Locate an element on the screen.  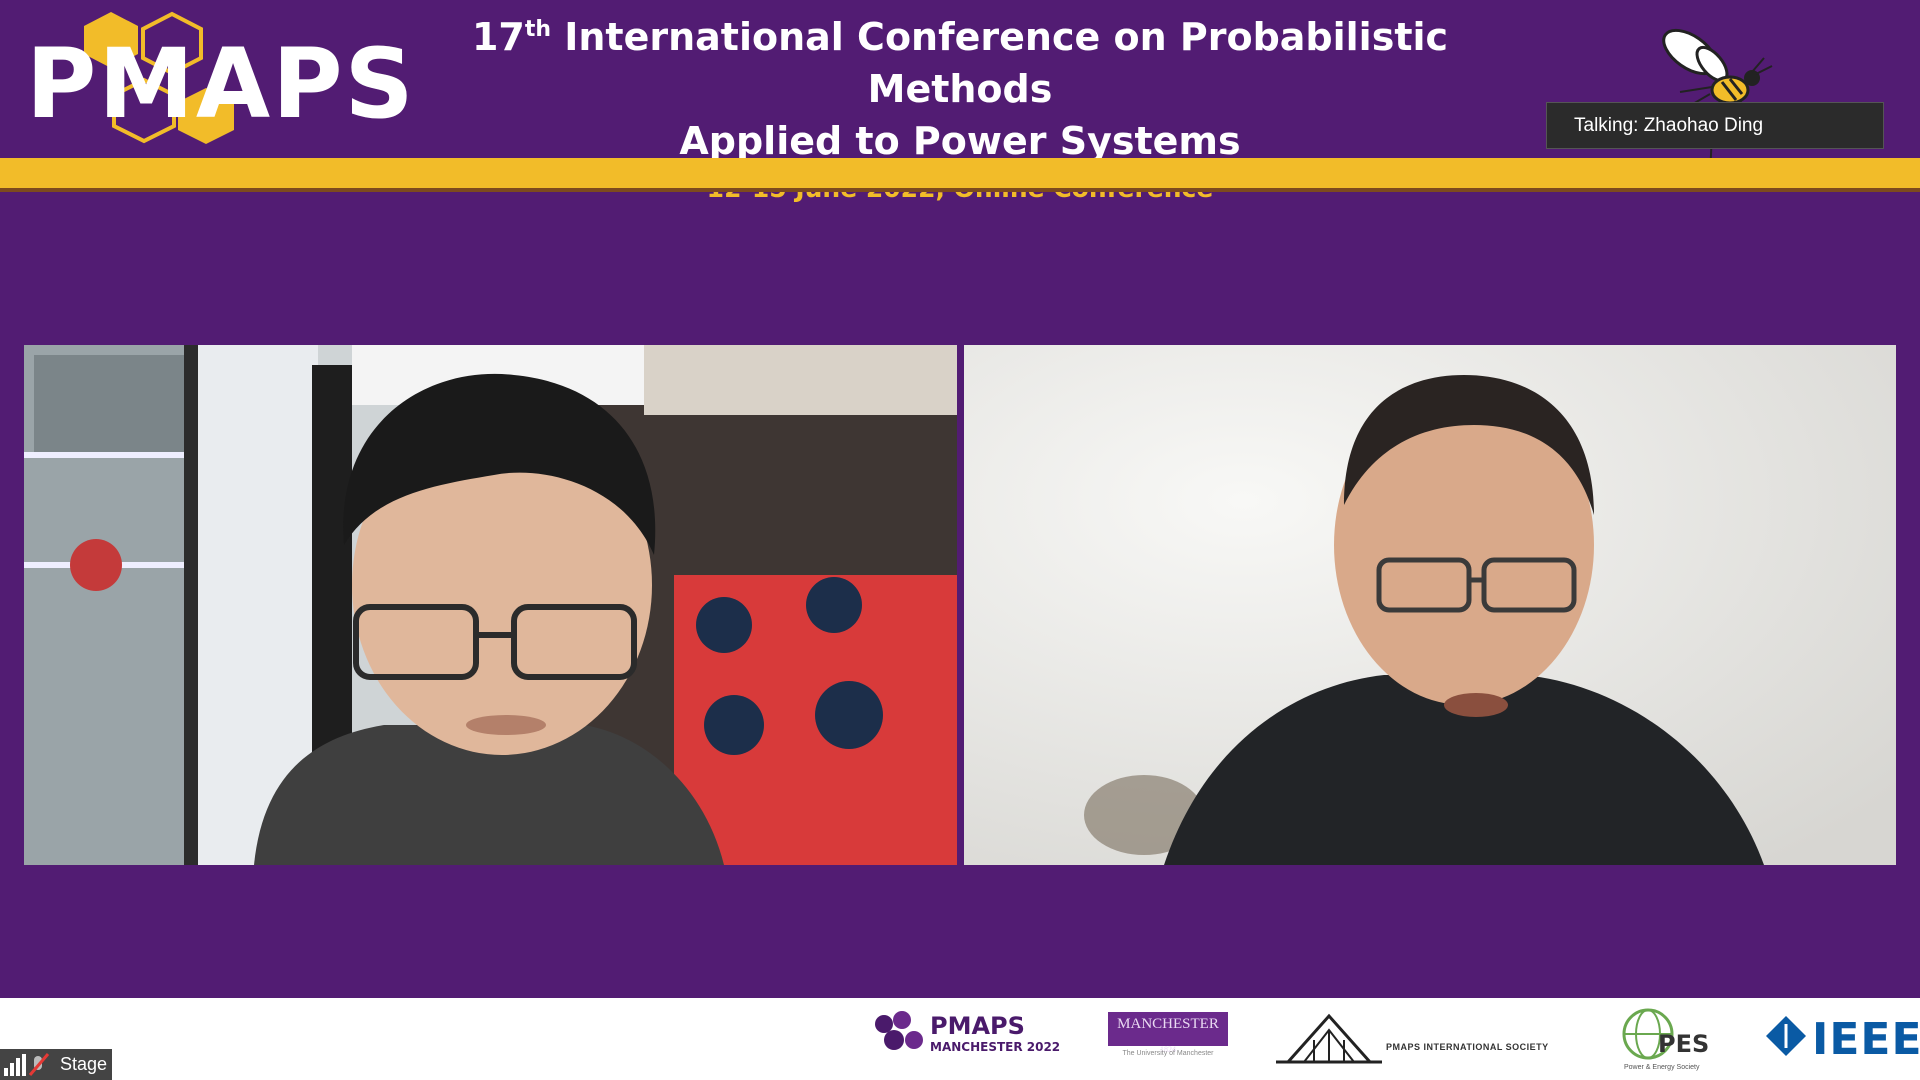
logo-text: PMAPS is located at coordinates (221, 84).